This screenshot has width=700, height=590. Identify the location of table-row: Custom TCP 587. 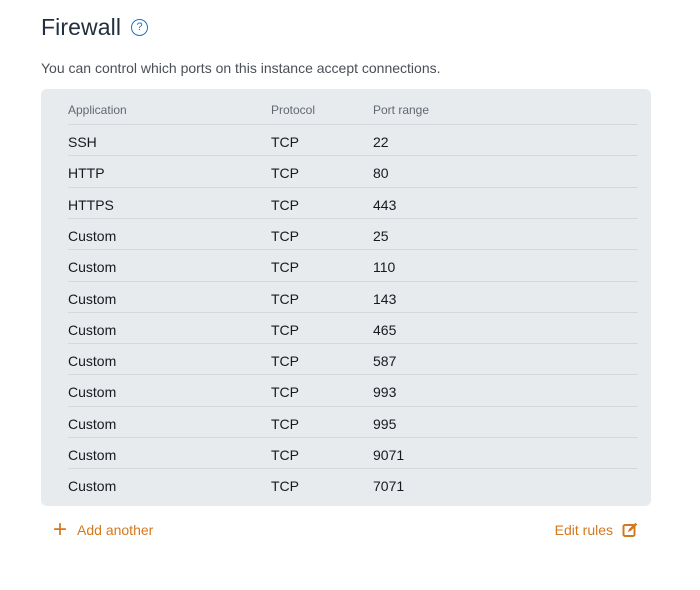
(353, 359).